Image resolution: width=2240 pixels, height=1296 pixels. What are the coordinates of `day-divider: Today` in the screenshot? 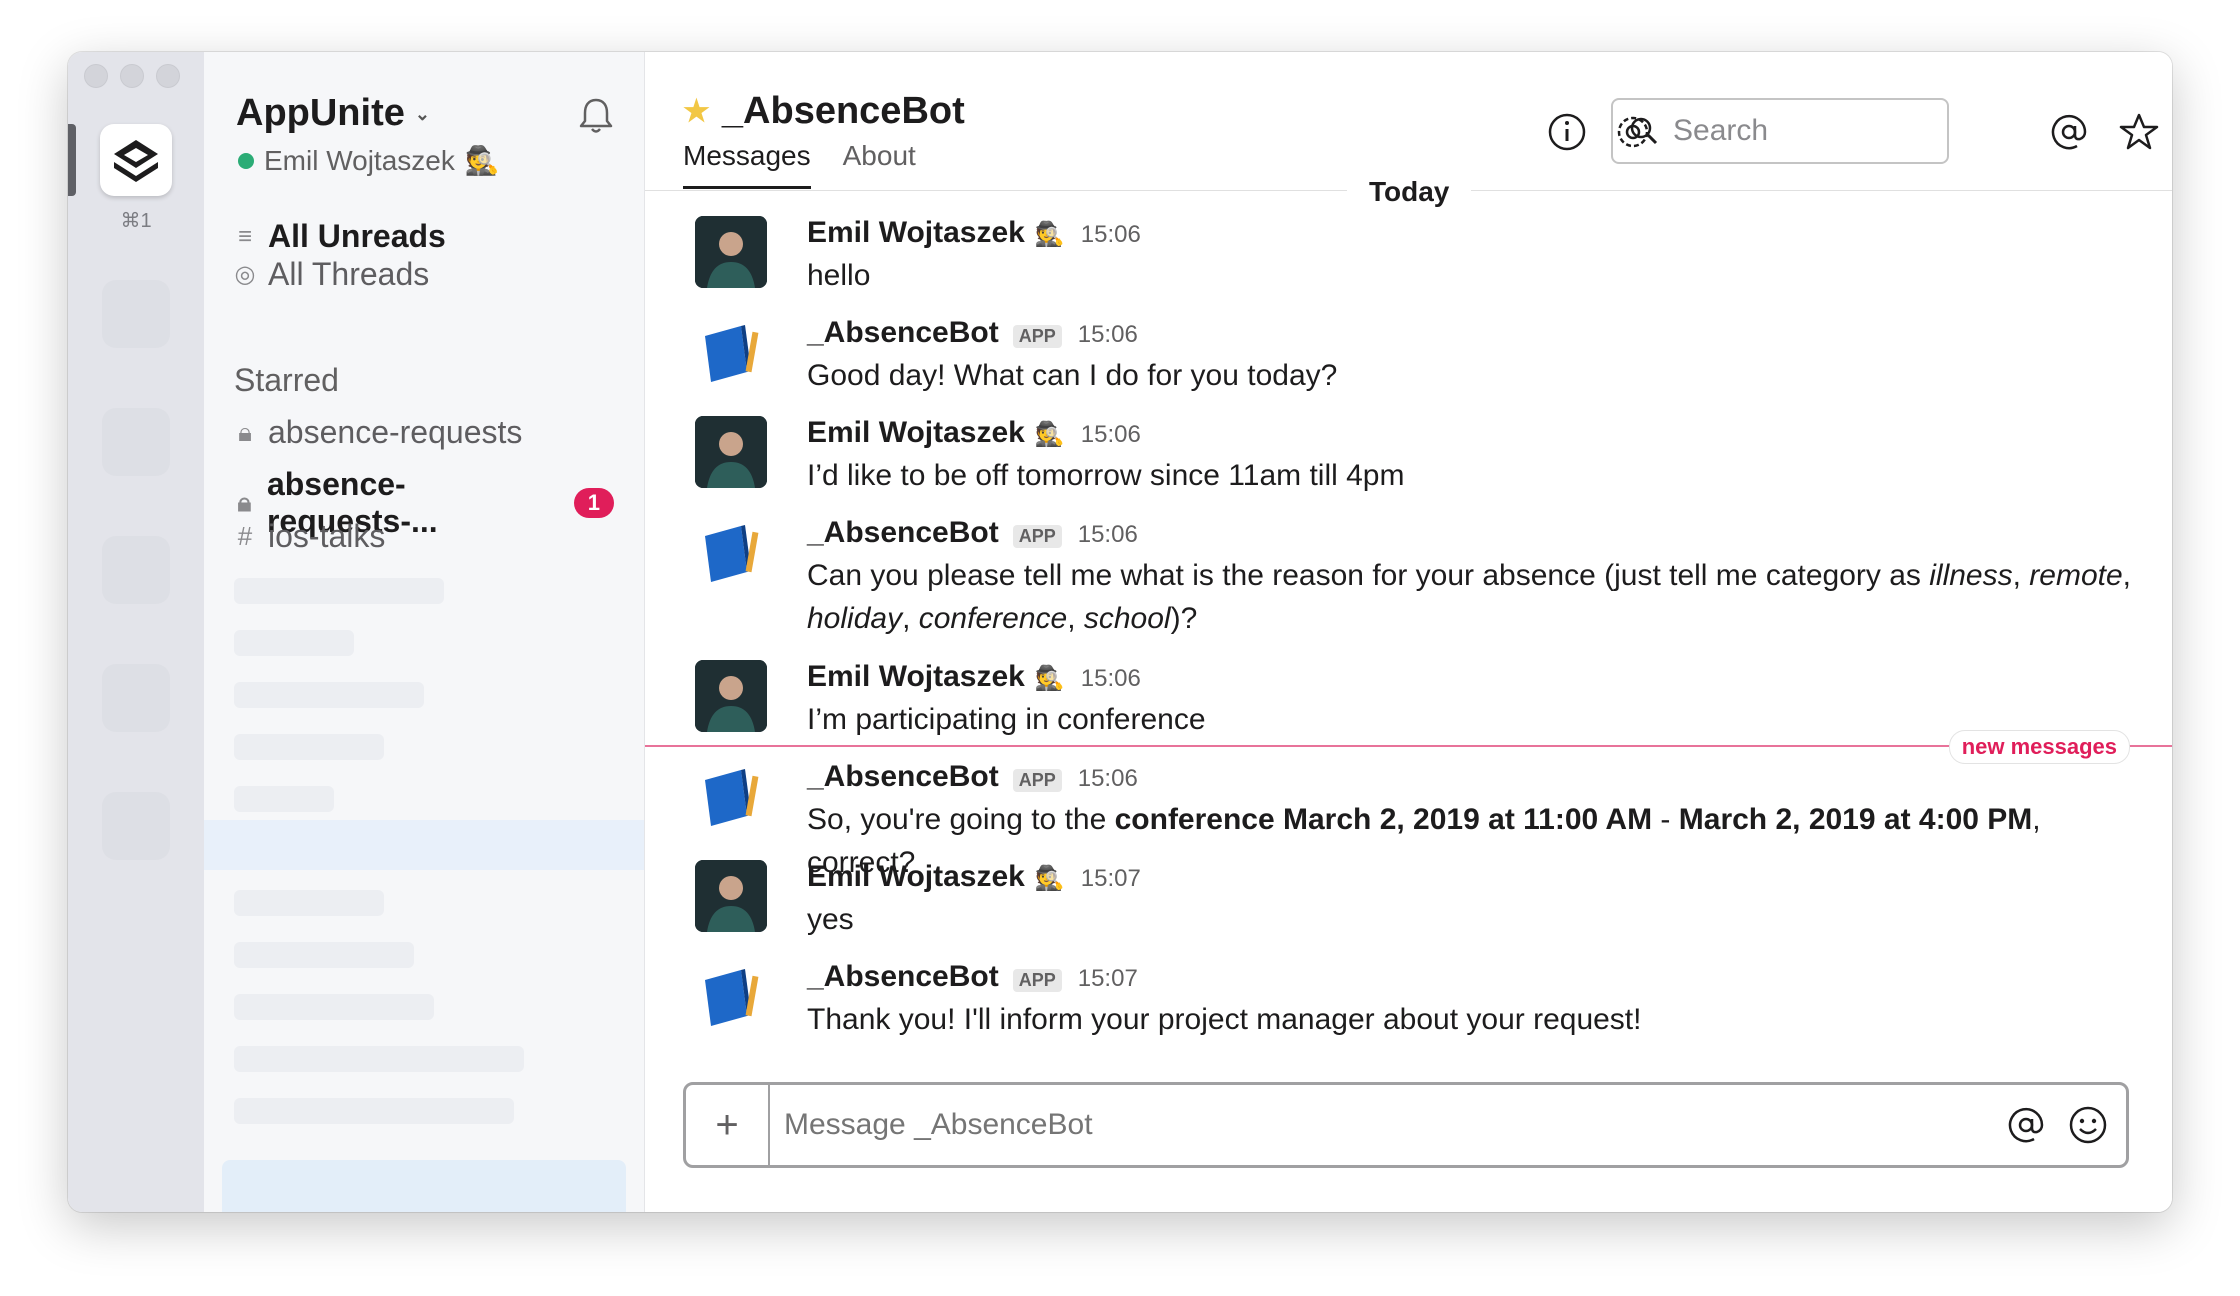 It's located at (1409, 192).